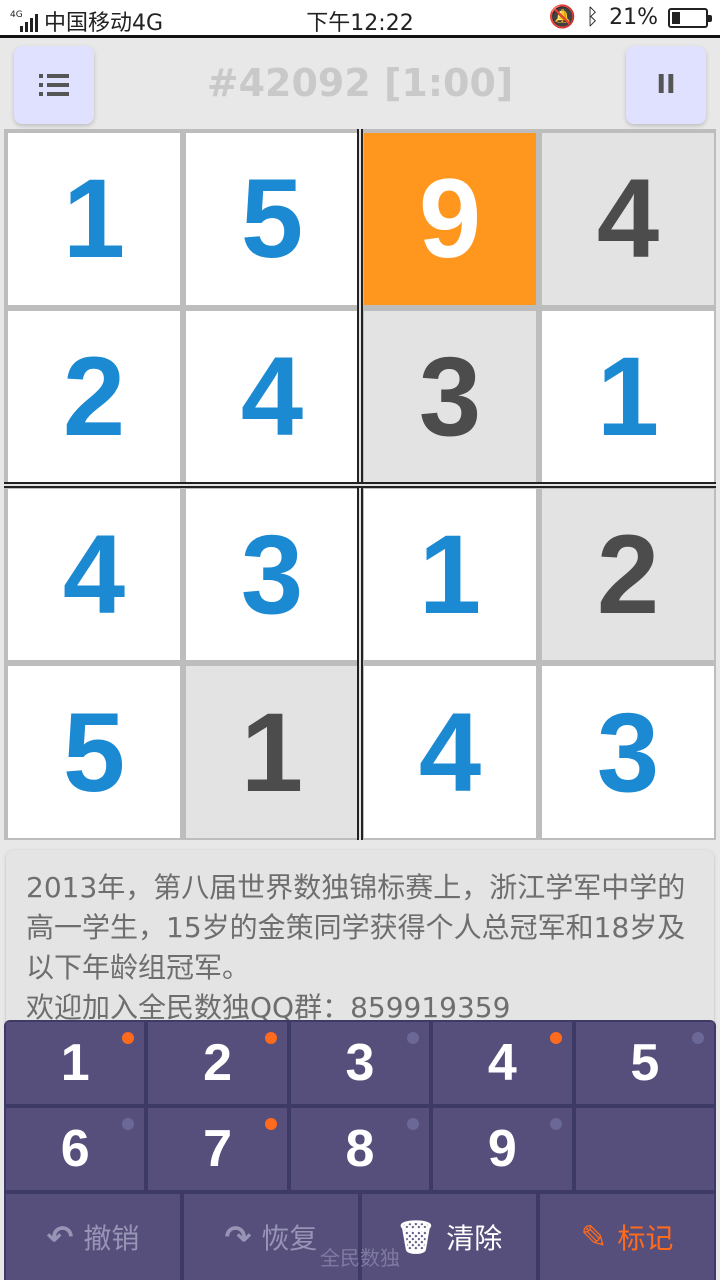 The width and height of the screenshot is (720, 1280). What do you see at coordinates (289, 1238) in the screenshot?
I see `redo-button-label: 恢复` at bounding box center [289, 1238].